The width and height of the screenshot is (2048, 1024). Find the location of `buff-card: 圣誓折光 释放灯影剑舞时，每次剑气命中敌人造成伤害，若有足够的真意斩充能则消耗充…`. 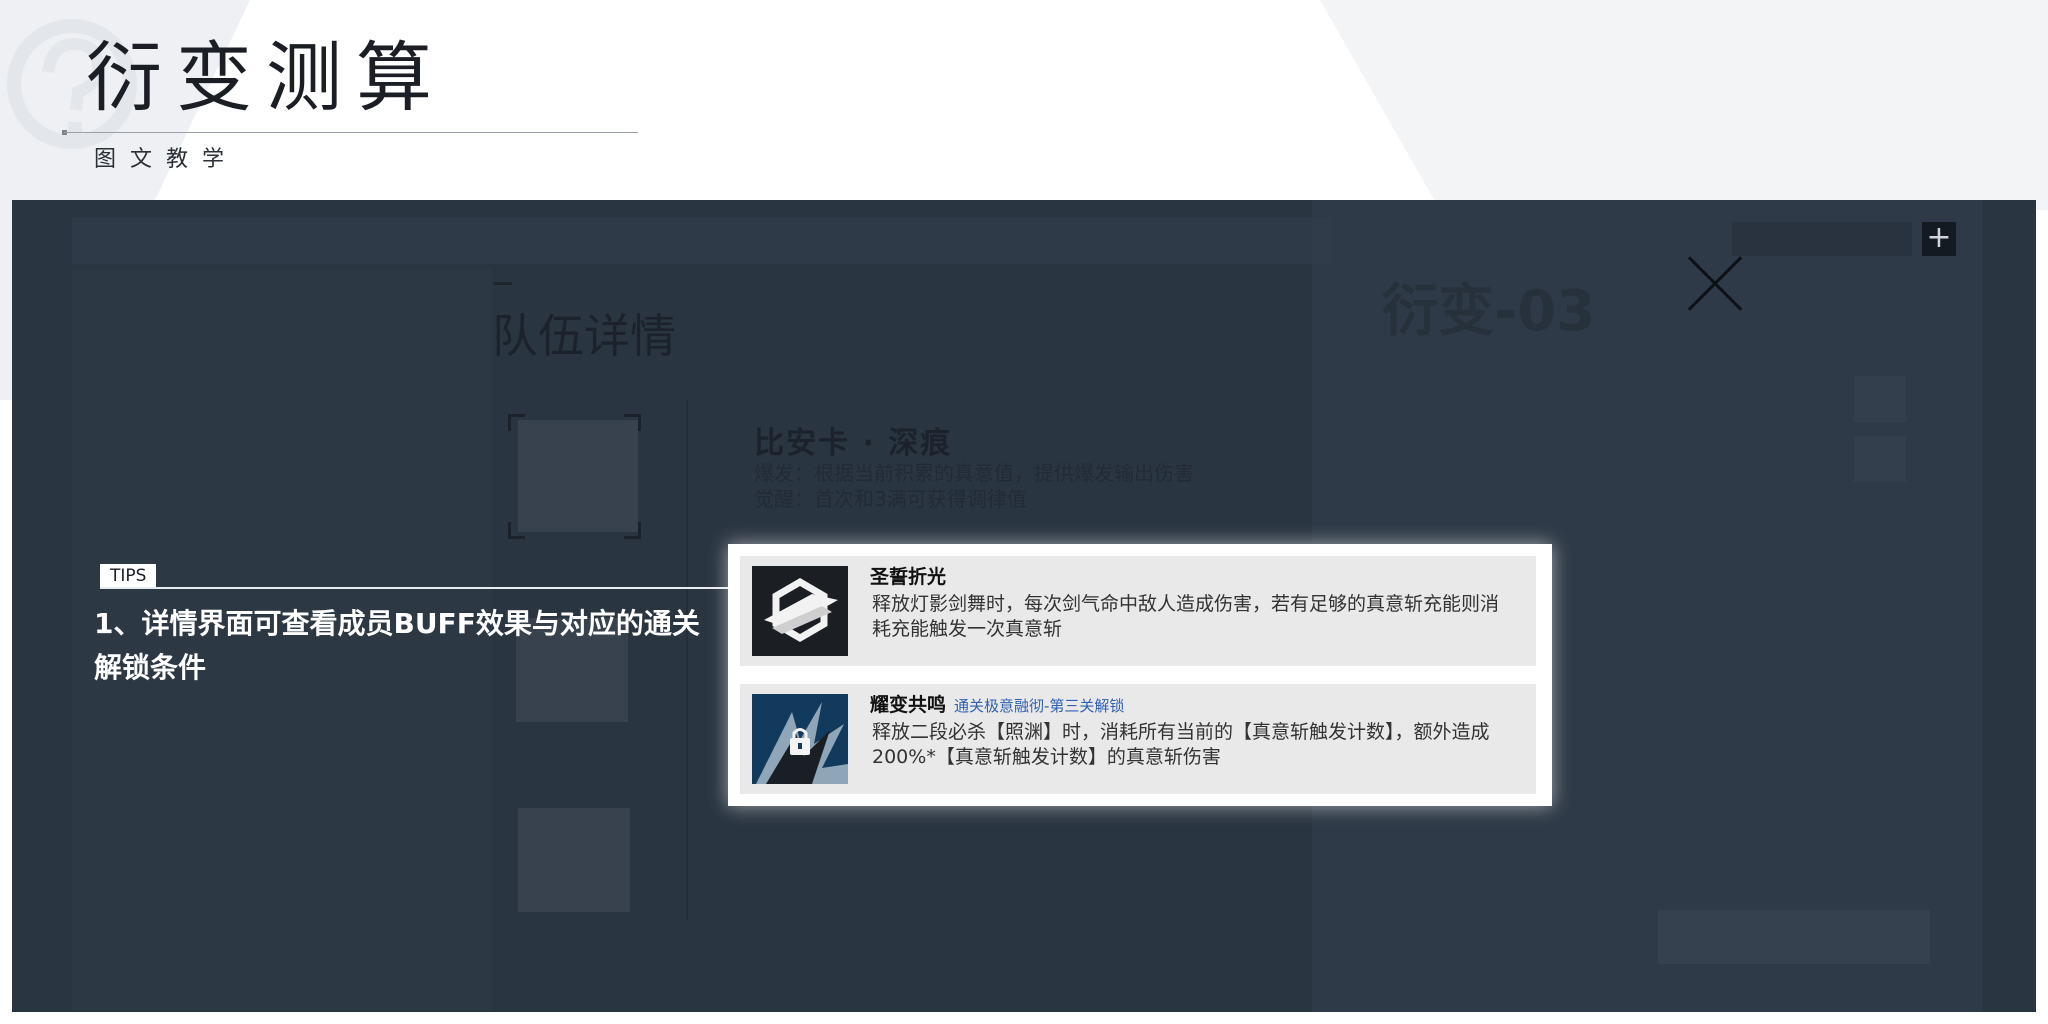

buff-card: 圣誓折光 释放灯影剑舞时，每次剑气命中敌人造成伤害，若有足够的真意斩充能则消耗充… is located at coordinates (1140, 675).